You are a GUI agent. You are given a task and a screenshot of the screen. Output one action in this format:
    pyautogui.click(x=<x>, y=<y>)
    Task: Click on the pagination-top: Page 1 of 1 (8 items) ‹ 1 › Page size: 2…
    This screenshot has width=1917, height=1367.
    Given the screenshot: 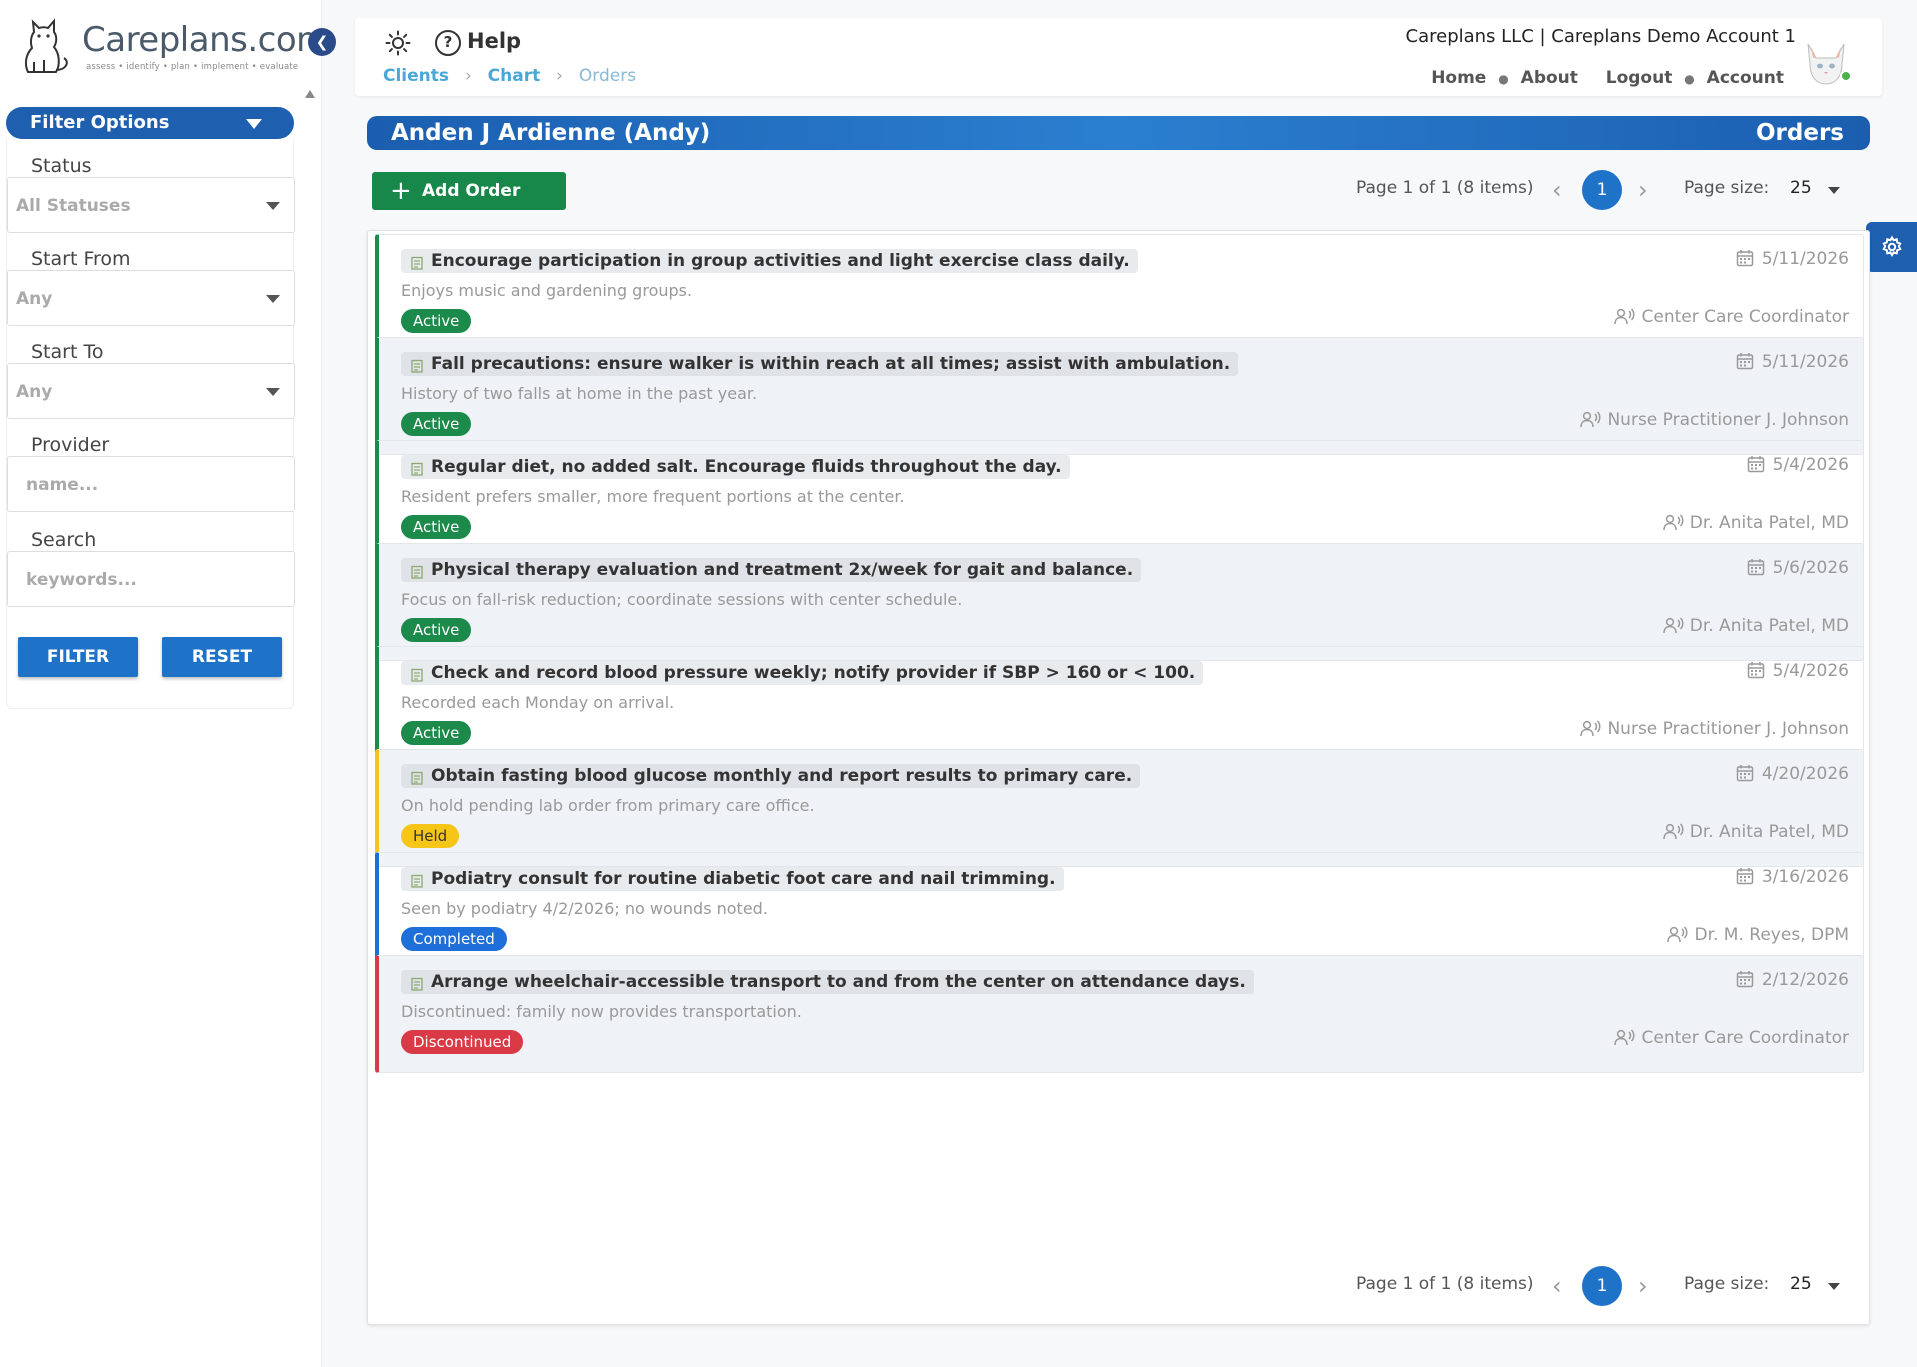 What is the action you would take?
    pyautogui.click(x=1601, y=190)
    